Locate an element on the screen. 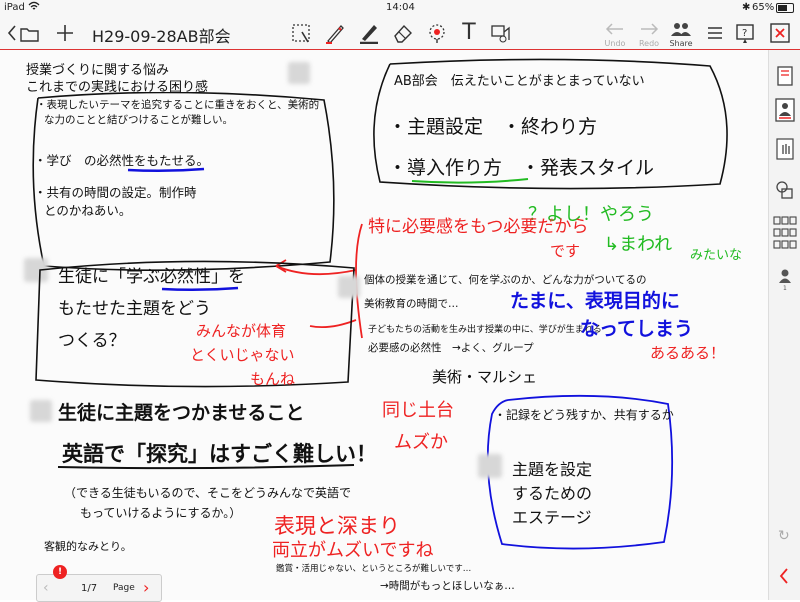  collapse-icon is located at coordinates (784, 578).